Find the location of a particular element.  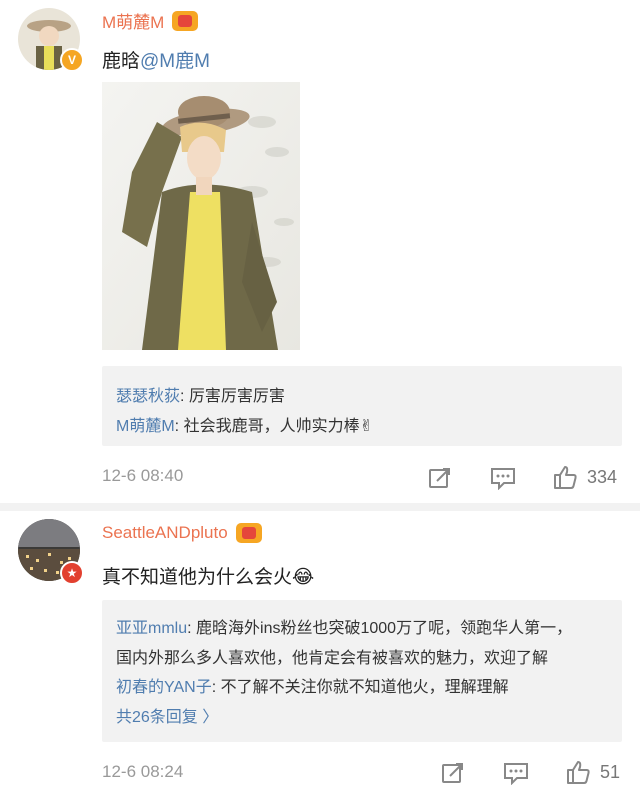

post-time: 12-6 08:40 is located at coordinates (143, 475).